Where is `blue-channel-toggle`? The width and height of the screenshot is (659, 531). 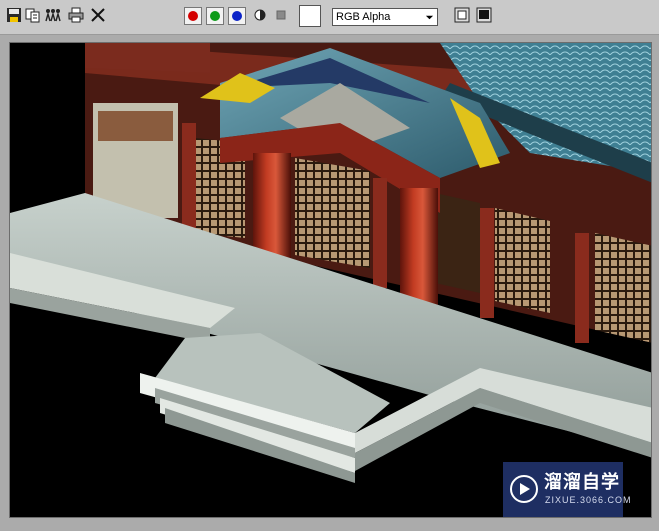 blue-channel-toggle is located at coordinates (237, 16).